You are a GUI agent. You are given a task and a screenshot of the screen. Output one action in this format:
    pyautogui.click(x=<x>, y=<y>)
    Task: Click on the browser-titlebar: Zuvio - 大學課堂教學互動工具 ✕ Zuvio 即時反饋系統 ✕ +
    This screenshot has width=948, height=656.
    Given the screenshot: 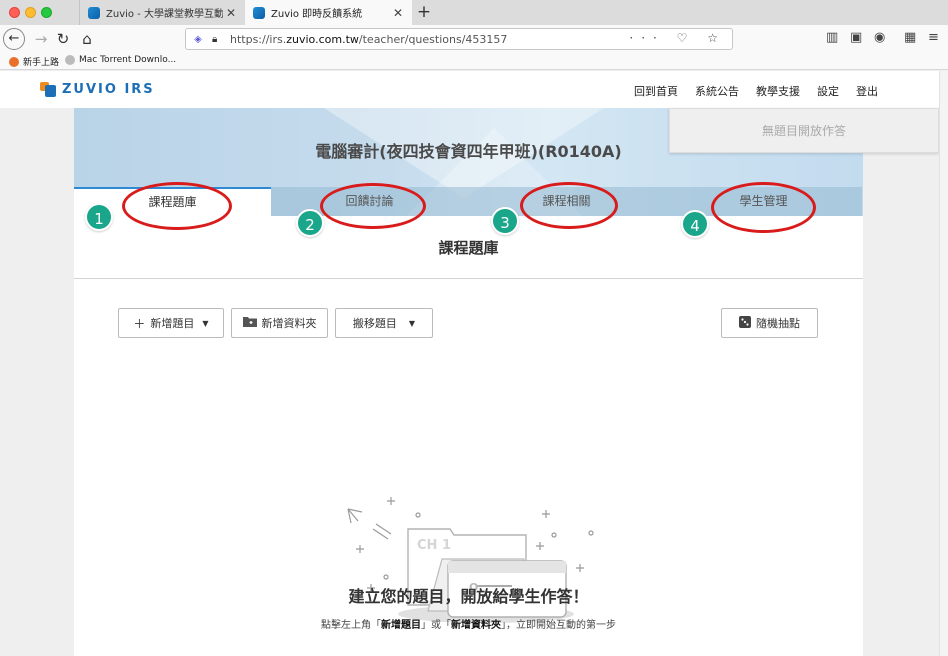 What is the action you would take?
    pyautogui.click(x=474, y=12)
    